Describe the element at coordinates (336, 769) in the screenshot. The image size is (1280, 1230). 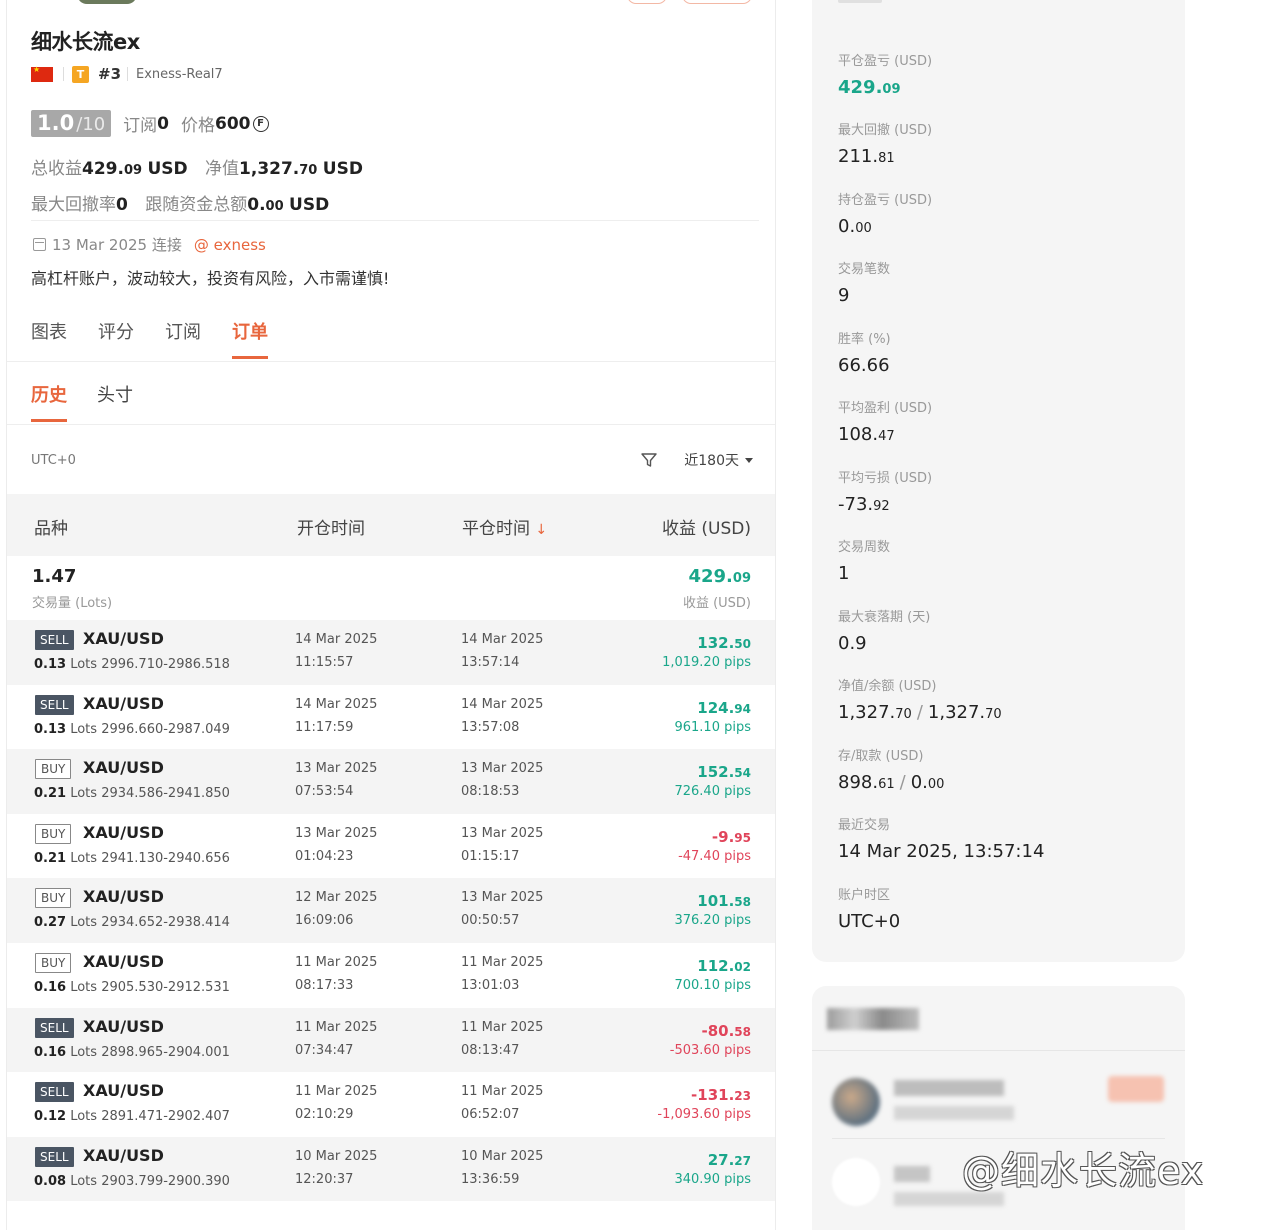
I see `open-date: 13 Mar 2025` at that location.